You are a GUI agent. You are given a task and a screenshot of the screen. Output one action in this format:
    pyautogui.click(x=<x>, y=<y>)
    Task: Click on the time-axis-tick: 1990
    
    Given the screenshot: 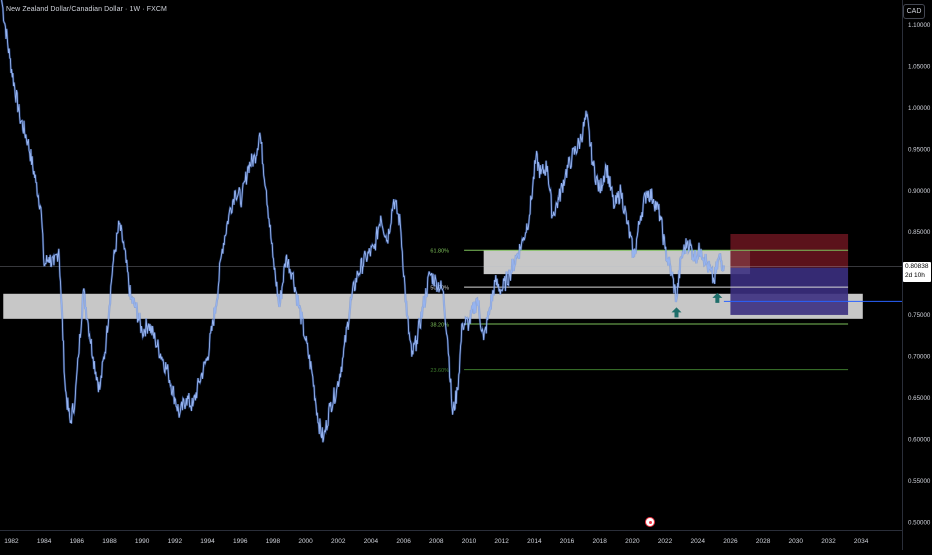 What is the action you would take?
    pyautogui.click(x=142, y=541)
    